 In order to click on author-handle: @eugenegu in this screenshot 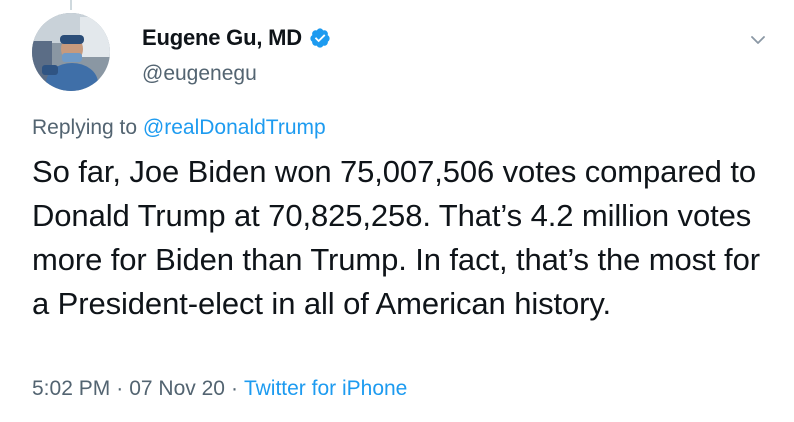, I will do `click(199, 74)`.